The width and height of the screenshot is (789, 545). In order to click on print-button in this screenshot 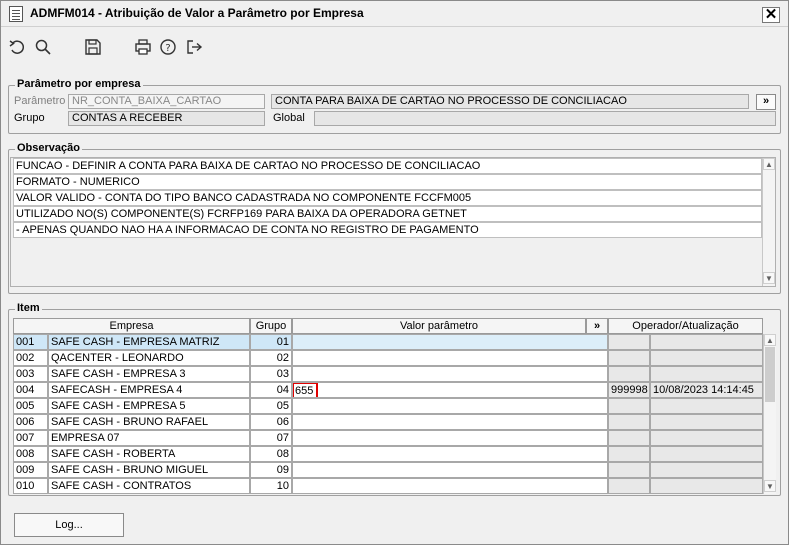, I will do `click(143, 47)`.